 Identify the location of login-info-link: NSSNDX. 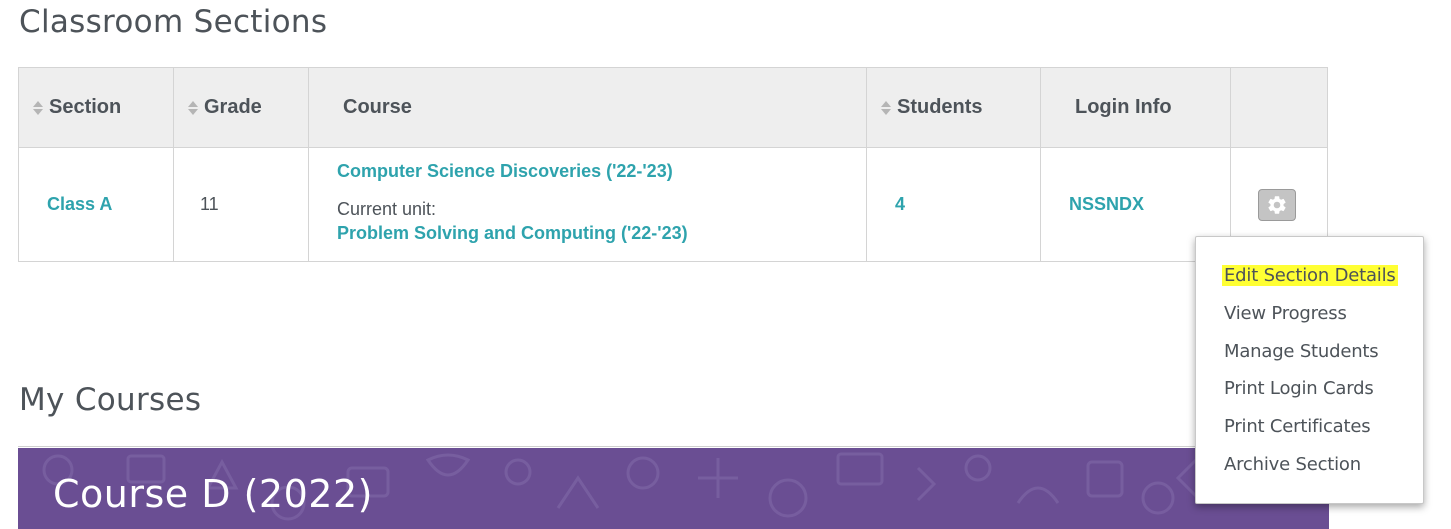
(1106, 204).